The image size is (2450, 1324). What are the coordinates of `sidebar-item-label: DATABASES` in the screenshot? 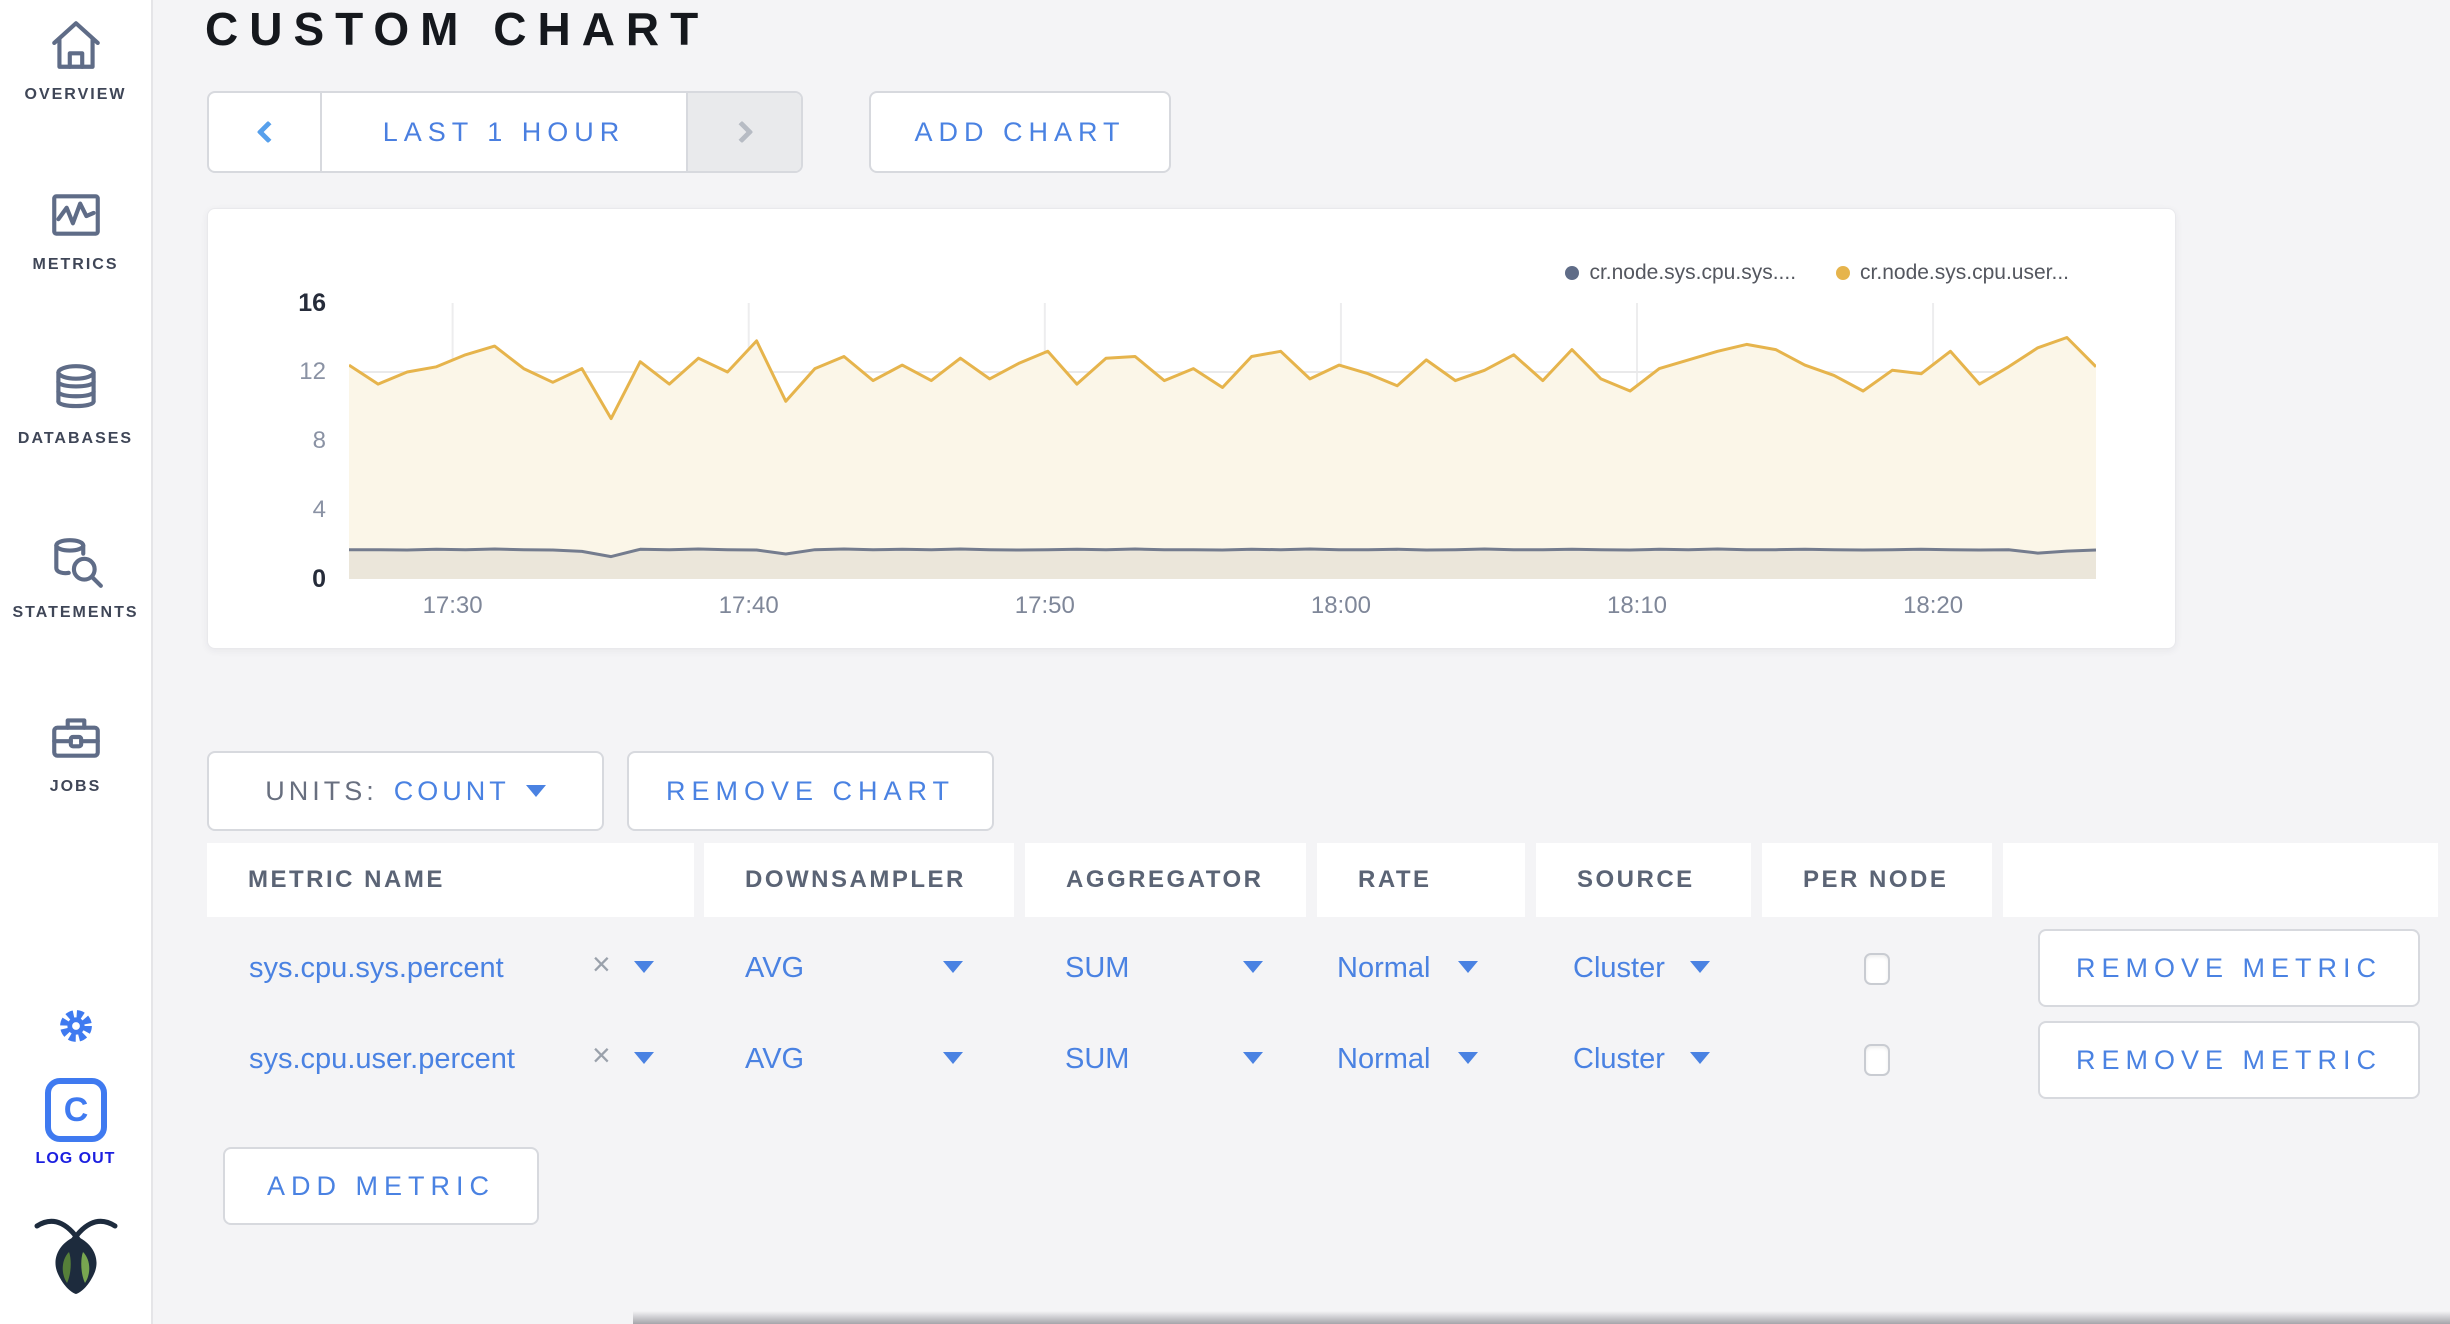 It's located at (75, 438).